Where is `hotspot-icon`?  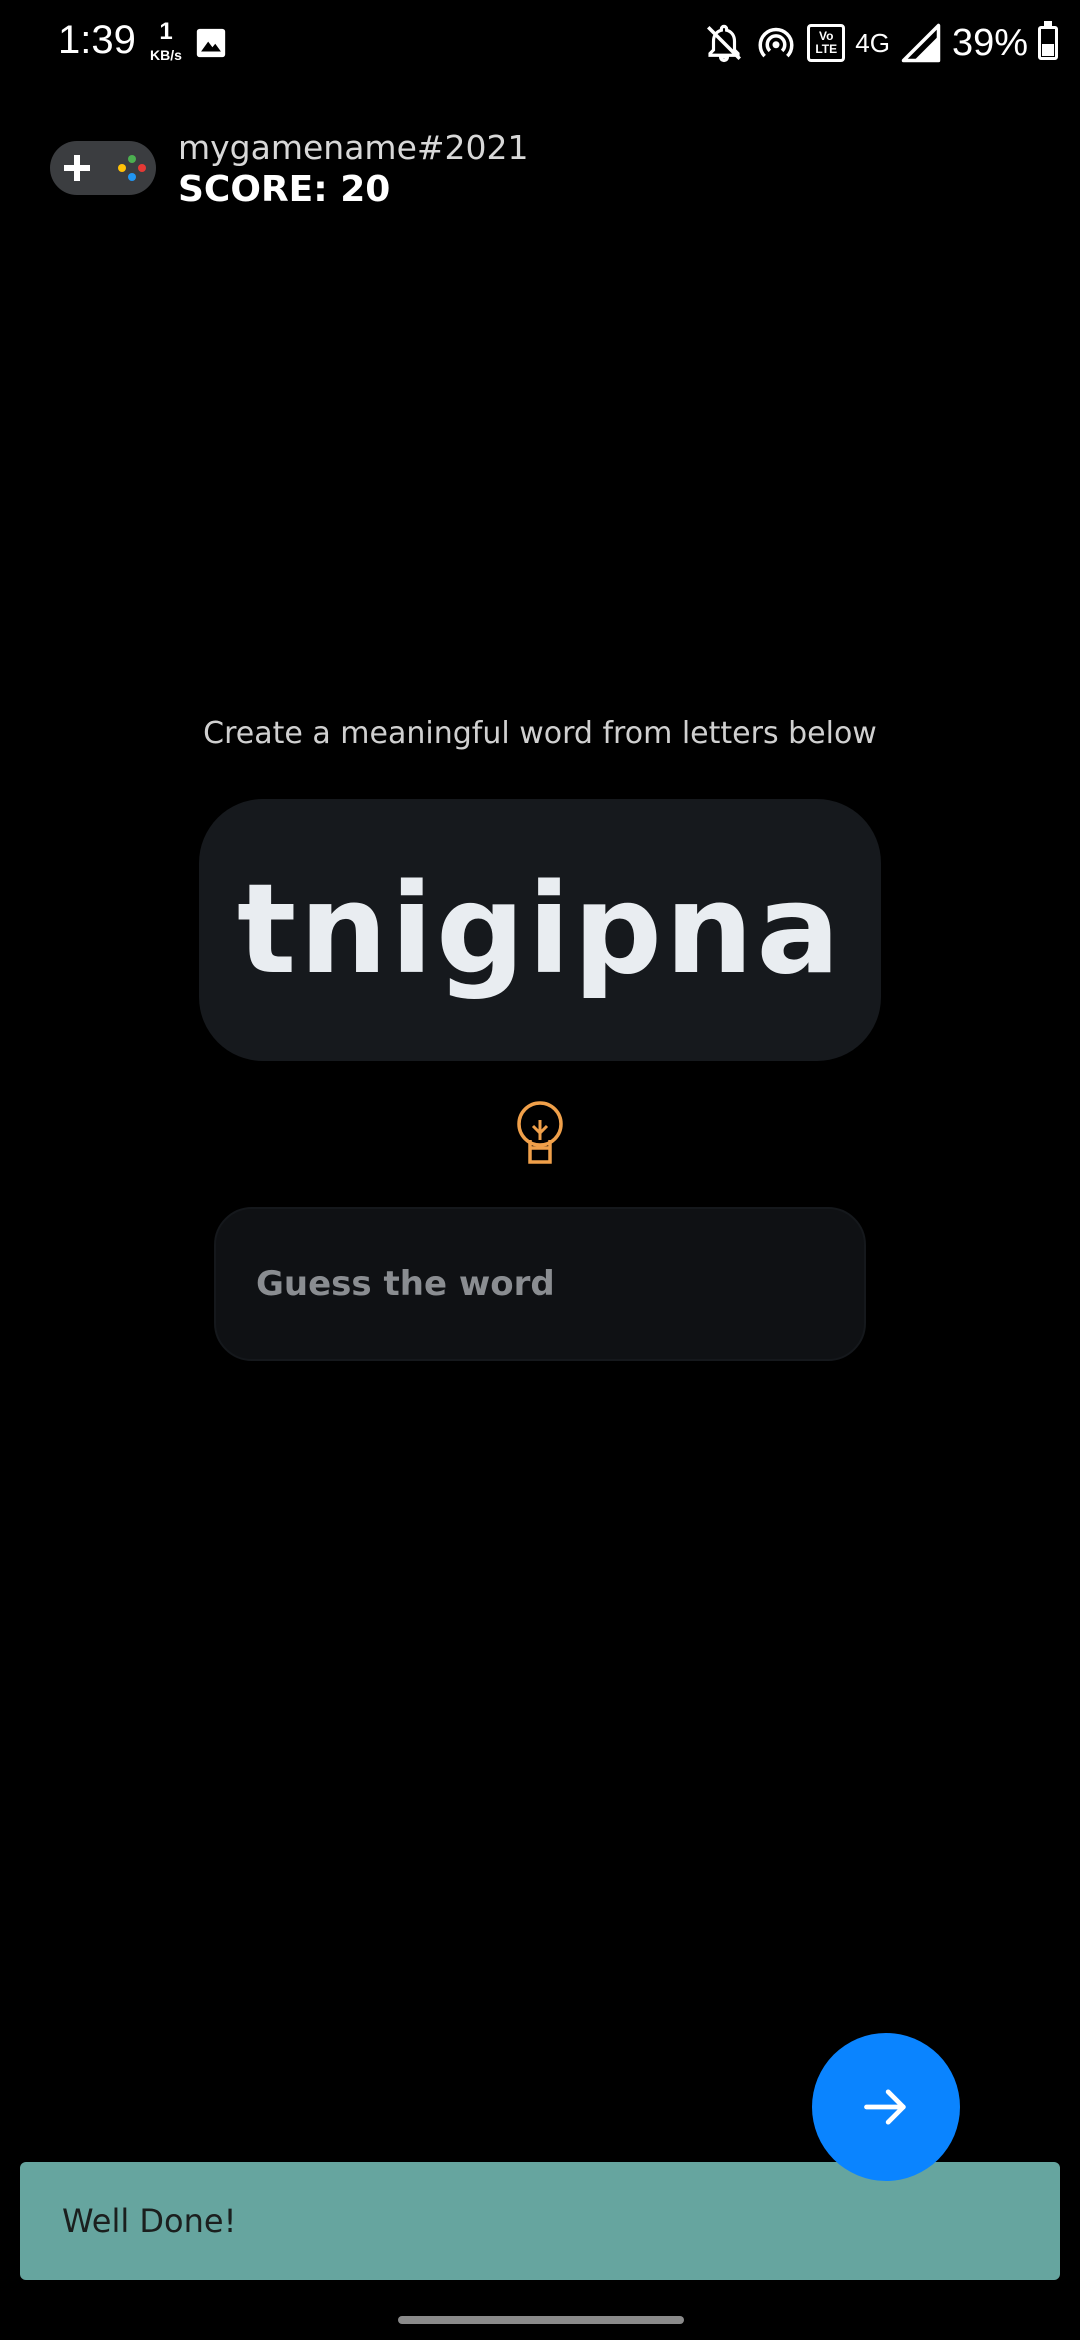
hotspot-icon is located at coordinates (776, 42).